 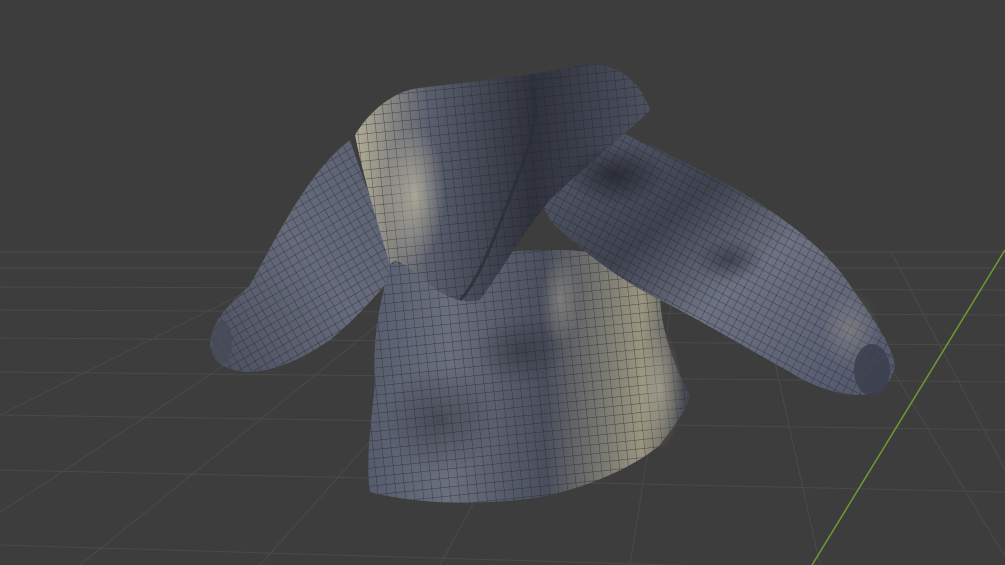 I want to click on right-cuff, so click(x=872, y=370).